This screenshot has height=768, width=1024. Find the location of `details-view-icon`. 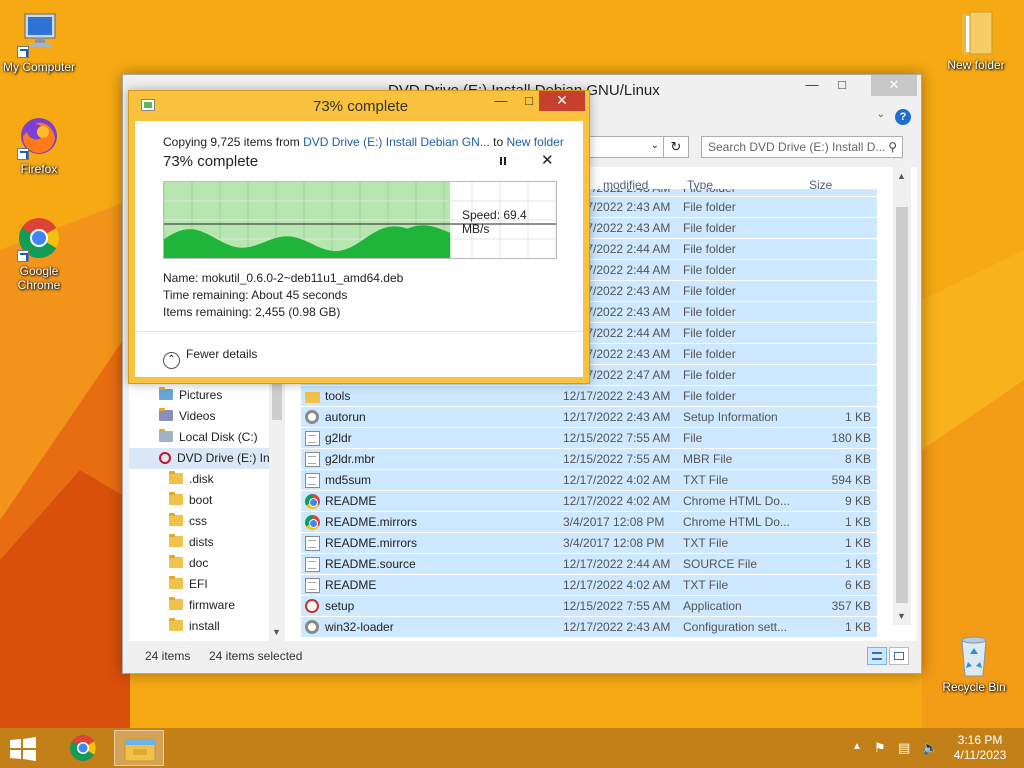

details-view-icon is located at coordinates (877, 656).